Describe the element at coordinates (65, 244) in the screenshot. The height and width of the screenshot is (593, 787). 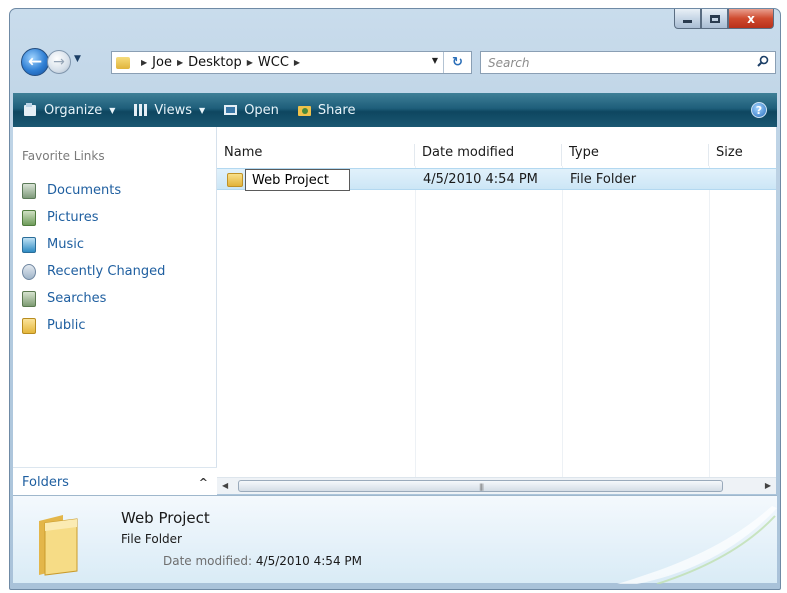
I see `favorite-link-label: Music` at that location.